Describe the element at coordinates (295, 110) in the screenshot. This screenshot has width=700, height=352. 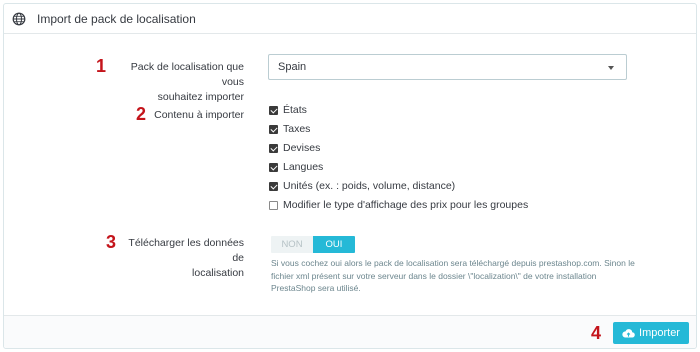
I see `checkbox-label: États` at that location.